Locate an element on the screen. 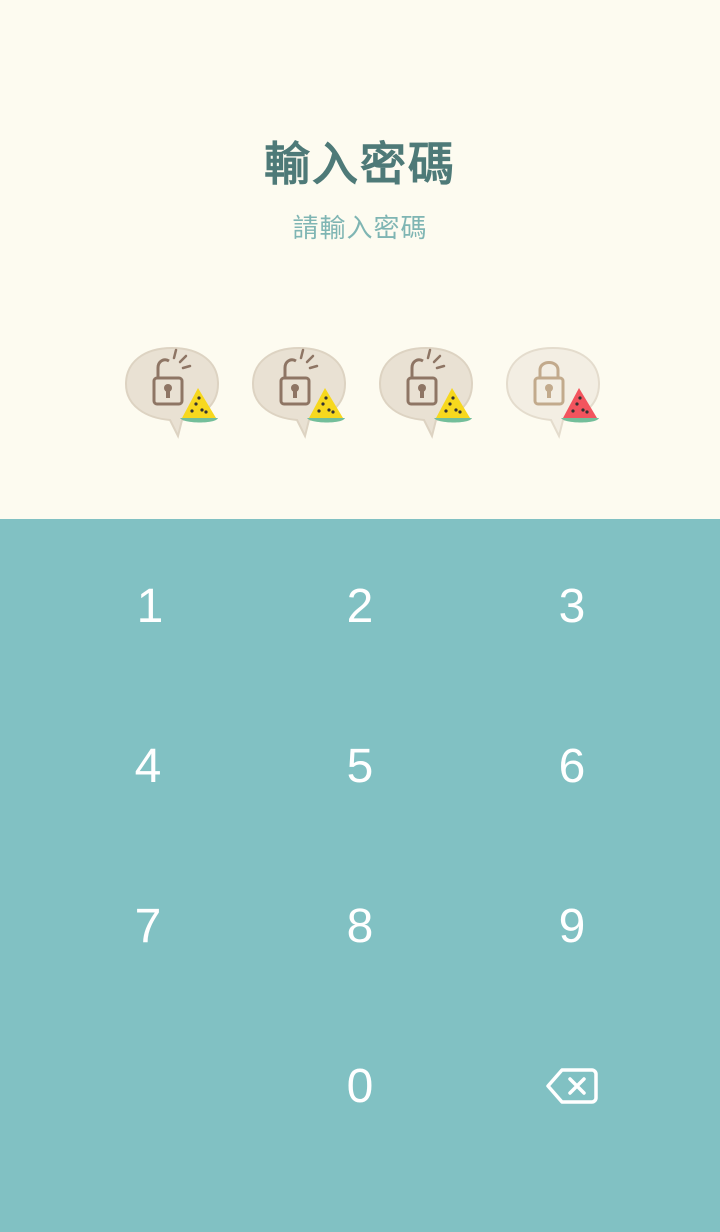 The height and width of the screenshot is (1232, 720). key-2: 2 is located at coordinates (360, 606).